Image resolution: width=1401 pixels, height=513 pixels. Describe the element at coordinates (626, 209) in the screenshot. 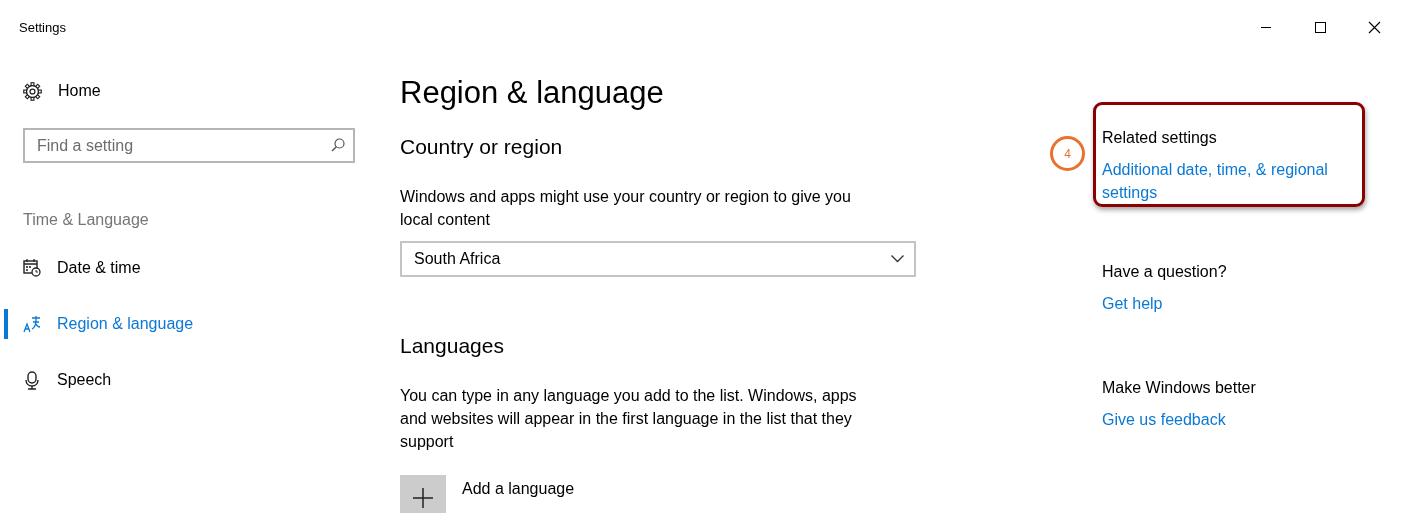

I see `description: Windows and apps might use your country or region to give you local content` at that location.